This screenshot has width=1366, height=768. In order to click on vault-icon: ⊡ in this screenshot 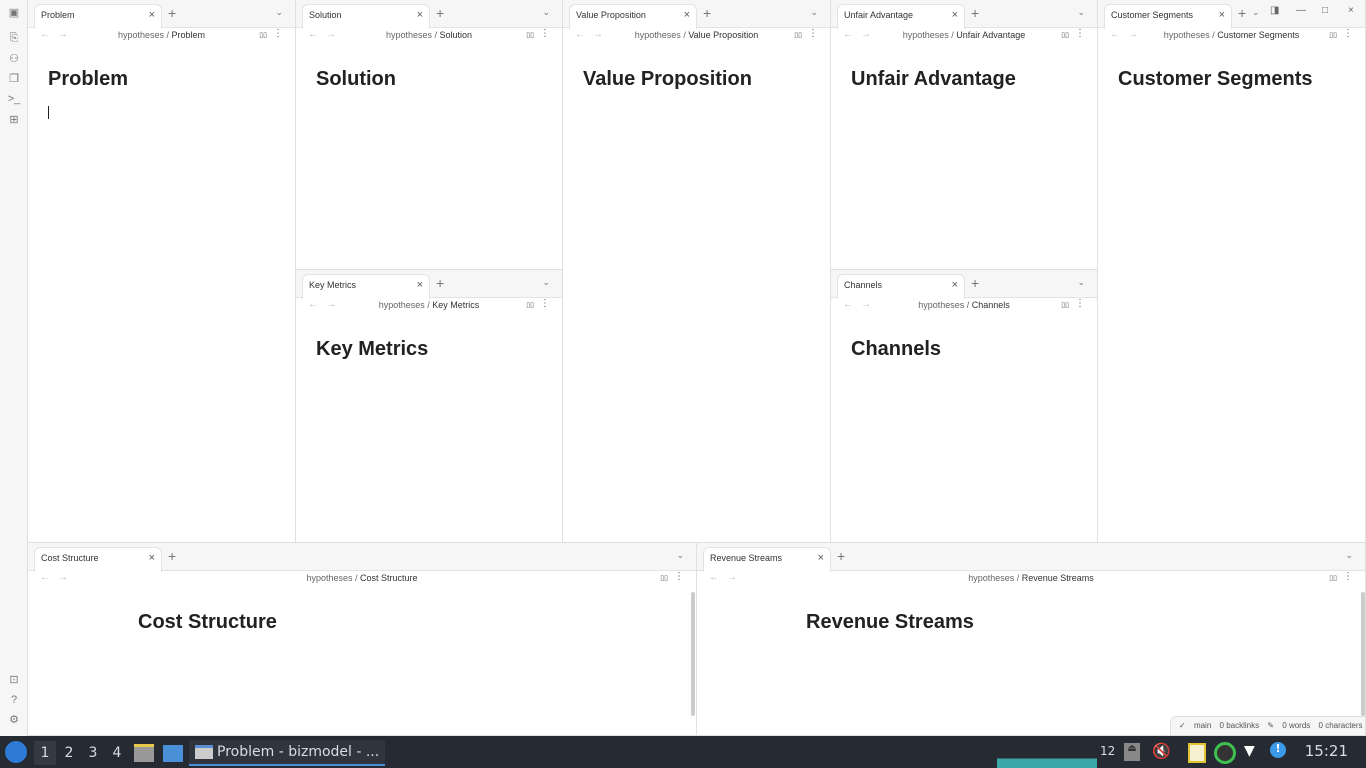, I will do `click(14, 680)`.